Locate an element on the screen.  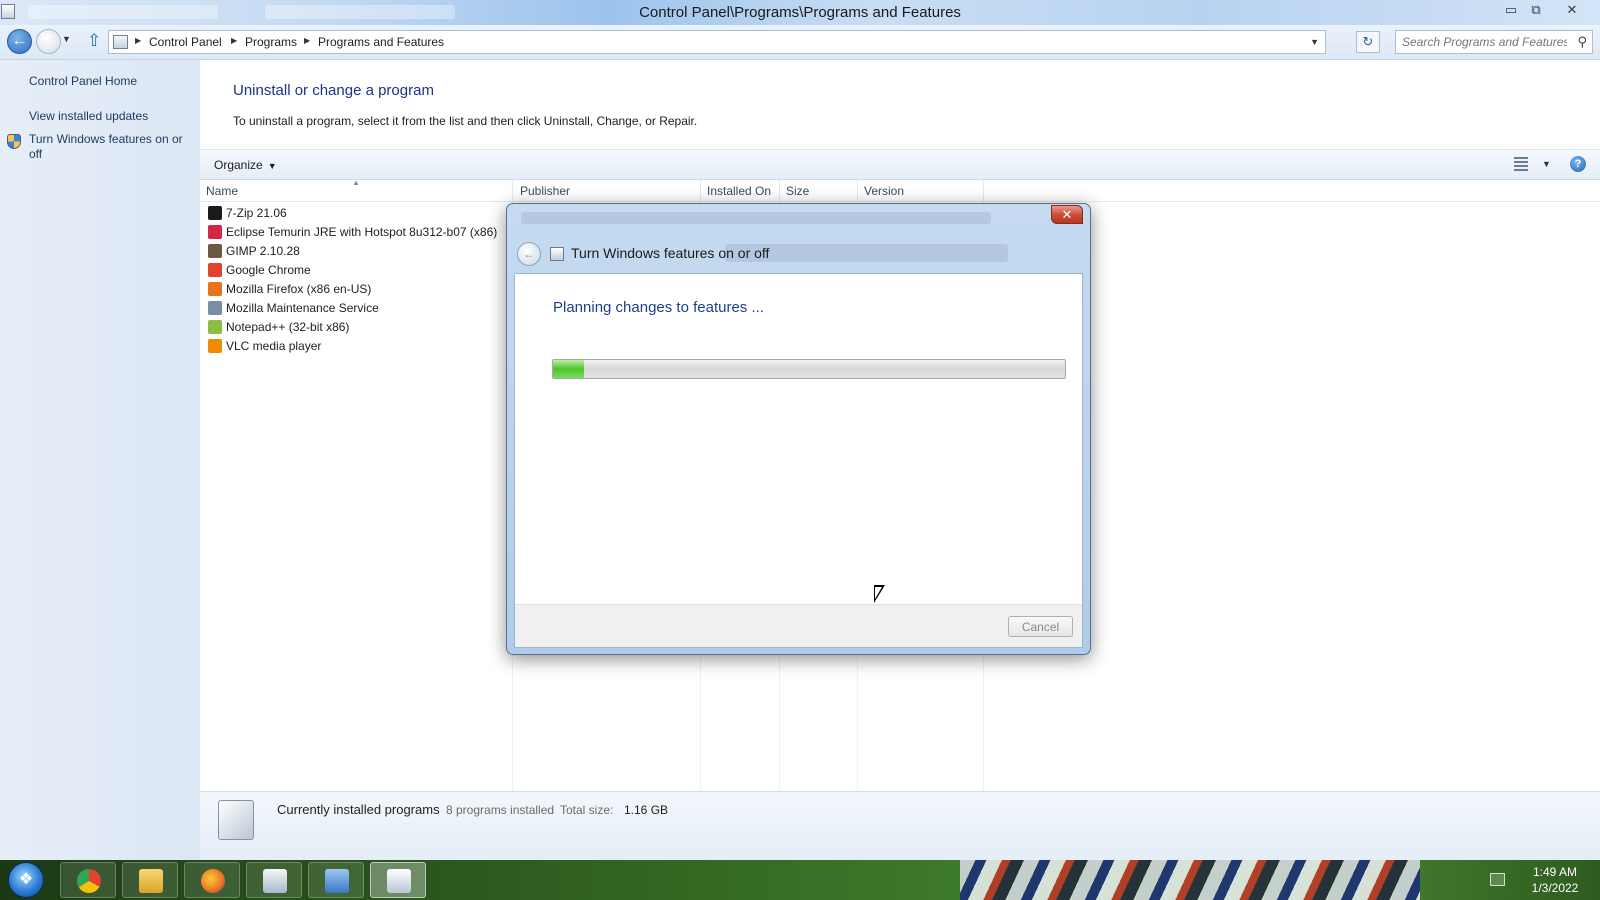
wallpaper-pattern is located at coordinates (1190, 880).